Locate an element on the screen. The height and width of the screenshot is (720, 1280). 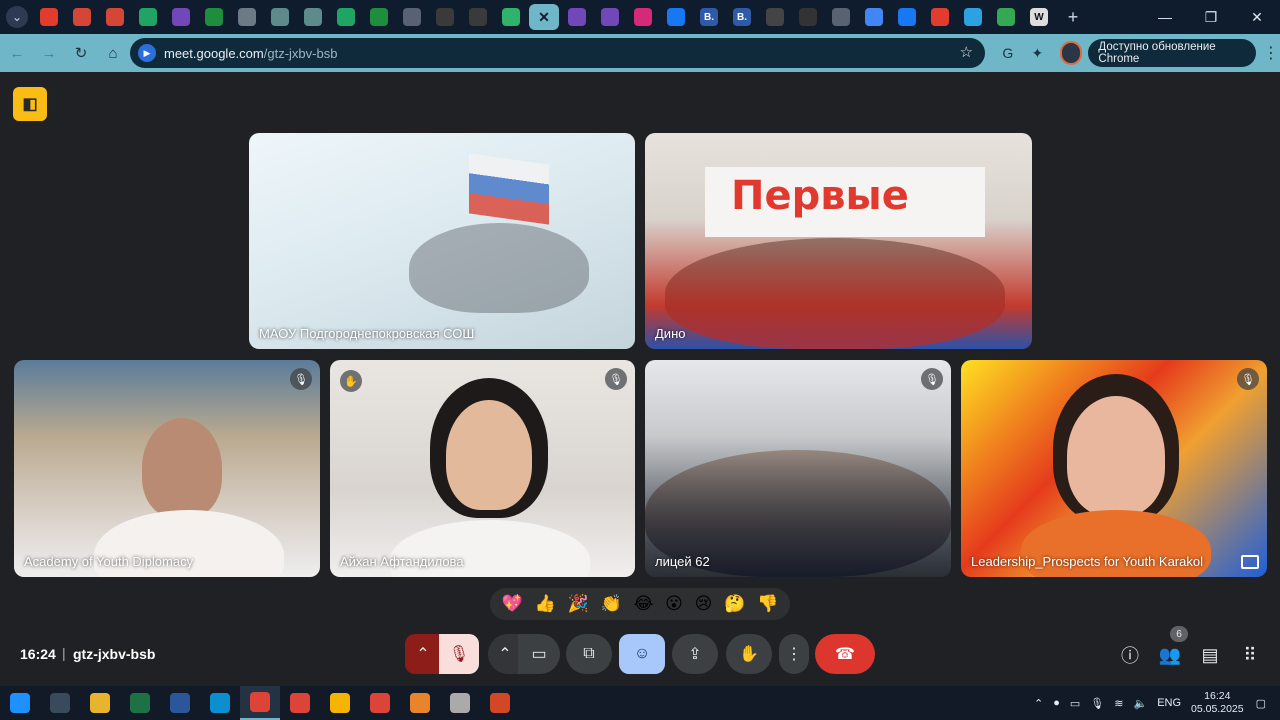
participant-tile: МАОУ Подгороднепокровская СОШ is located at coordinates (442, 241).